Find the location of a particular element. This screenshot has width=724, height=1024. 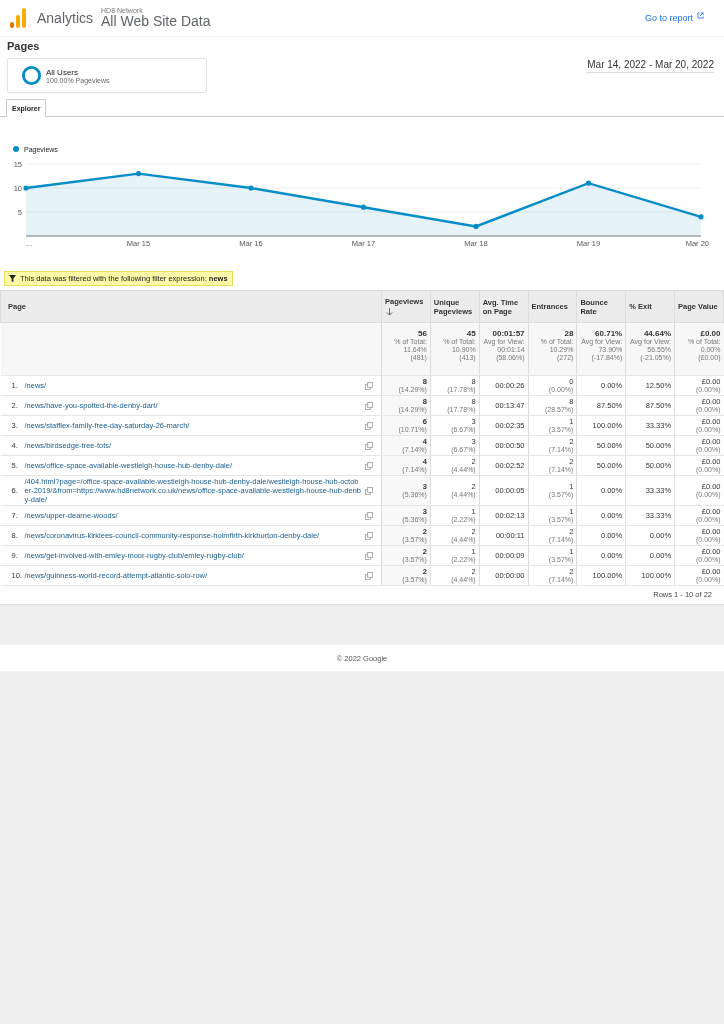

sort-arrow-icon is located at coordinates (389, 311).